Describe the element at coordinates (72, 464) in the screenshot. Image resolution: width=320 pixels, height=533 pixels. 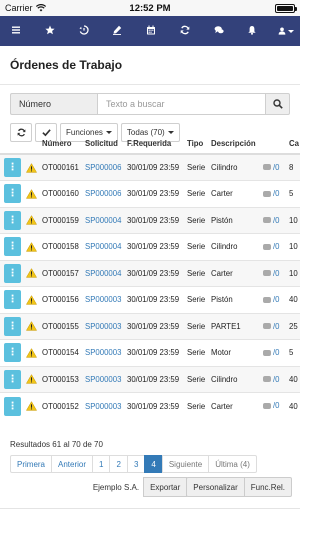
I see `page-prev: Anterior` at that location.